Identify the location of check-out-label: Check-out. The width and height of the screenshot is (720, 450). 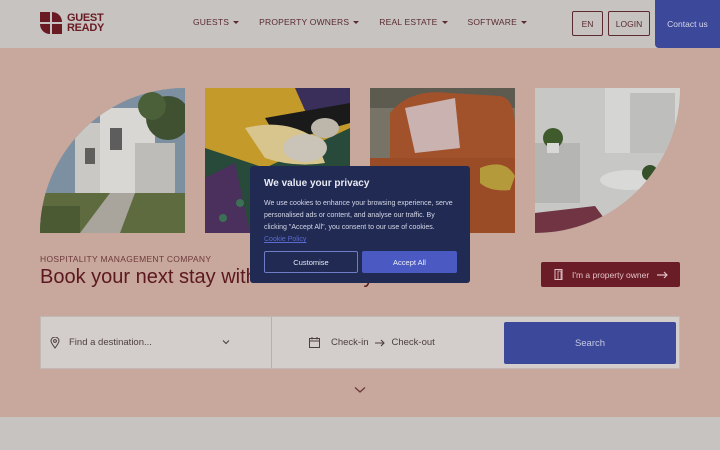
(413, 342).